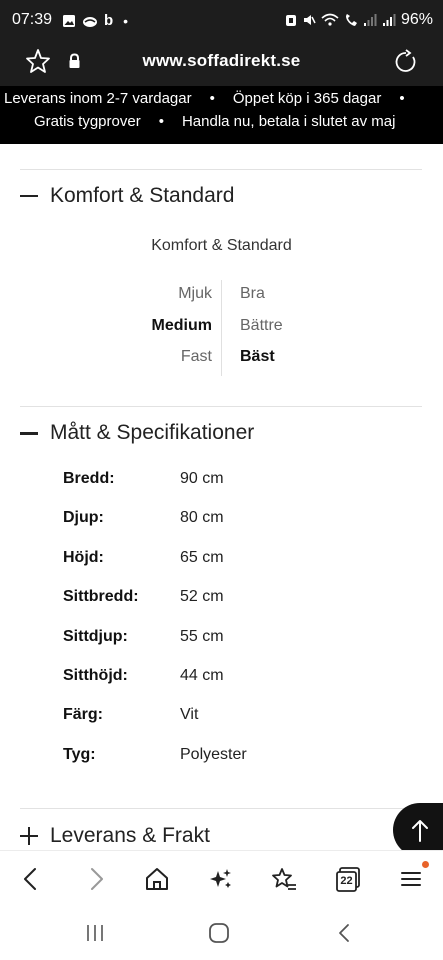 Image resolution: width=443 pixels, height=960 pixels. I want to click on accordion-komfort: Komfort & Standard, so click(127, 196).